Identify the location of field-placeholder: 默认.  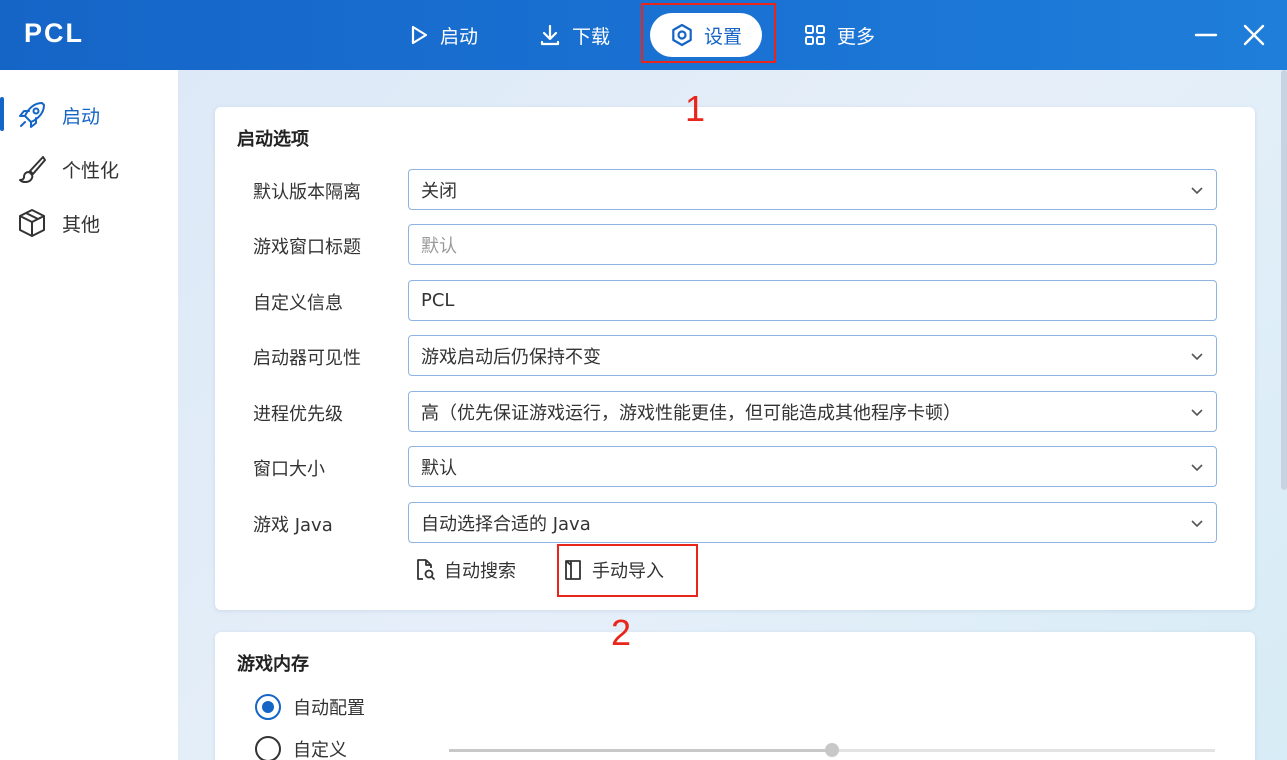
(439, 246).